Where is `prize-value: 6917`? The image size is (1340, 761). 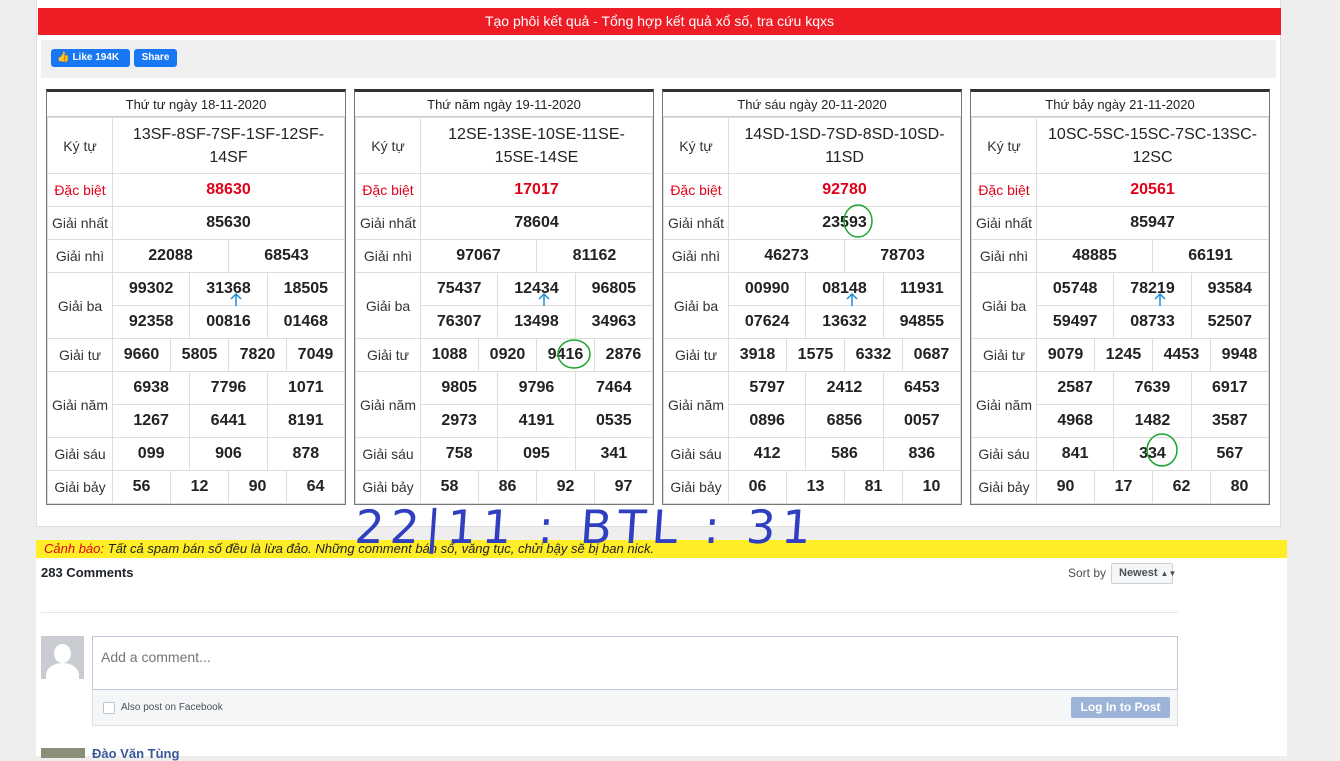
prize-value: 6917 is located at coordinates (1230, 388).